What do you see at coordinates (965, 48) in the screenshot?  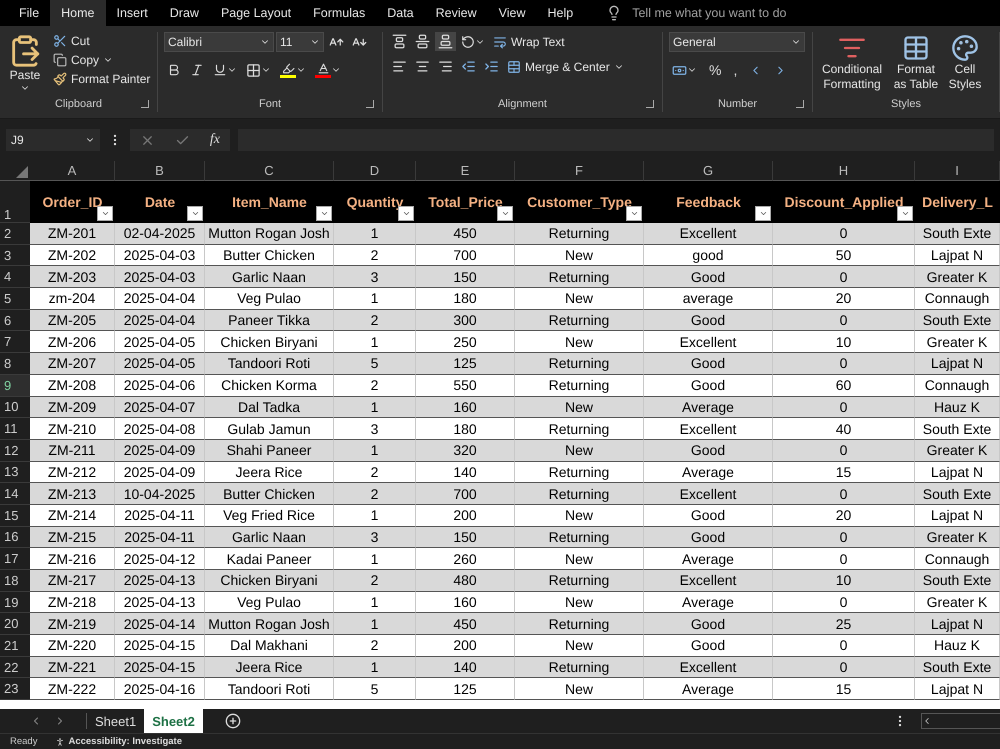 I see `palette-icon` at bounding box center [965, 48].